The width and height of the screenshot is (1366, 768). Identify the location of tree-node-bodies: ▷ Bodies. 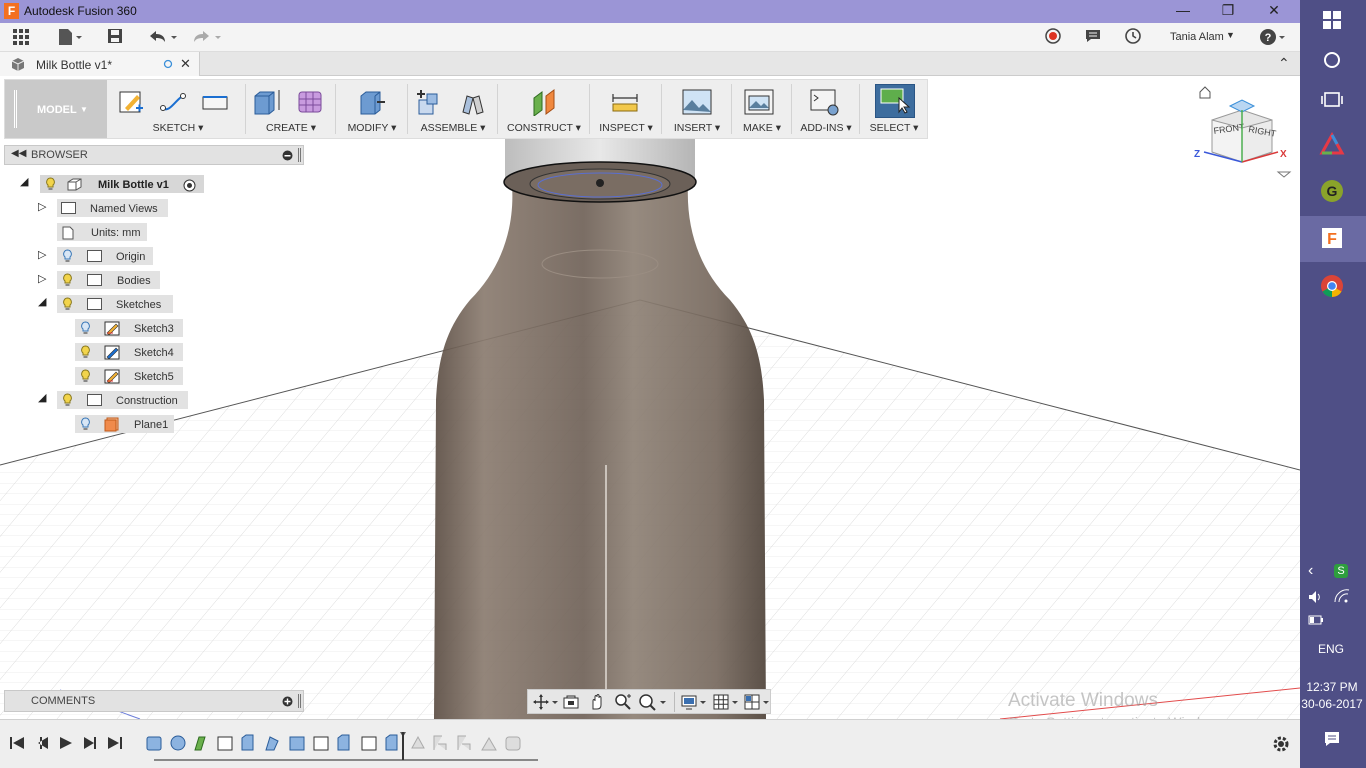
(155, 279).